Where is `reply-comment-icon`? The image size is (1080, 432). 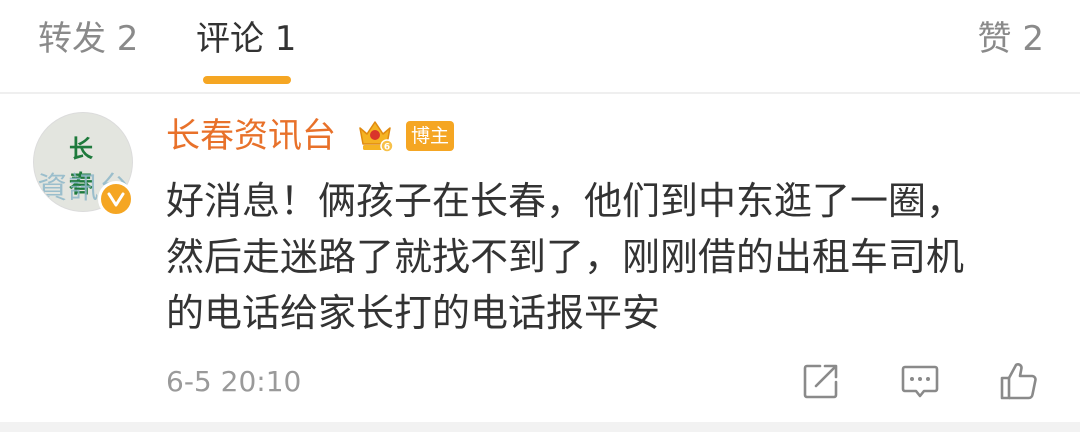
reply-comment-icon is located at coordinates (920, 381).